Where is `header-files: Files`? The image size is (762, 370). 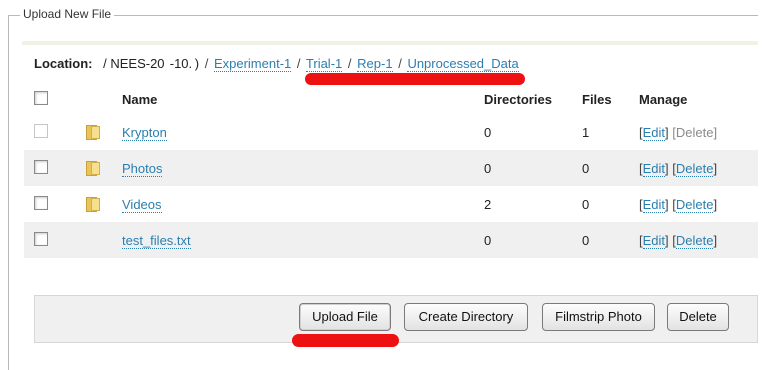
header-files: Files is located at coordinates (597, 99).